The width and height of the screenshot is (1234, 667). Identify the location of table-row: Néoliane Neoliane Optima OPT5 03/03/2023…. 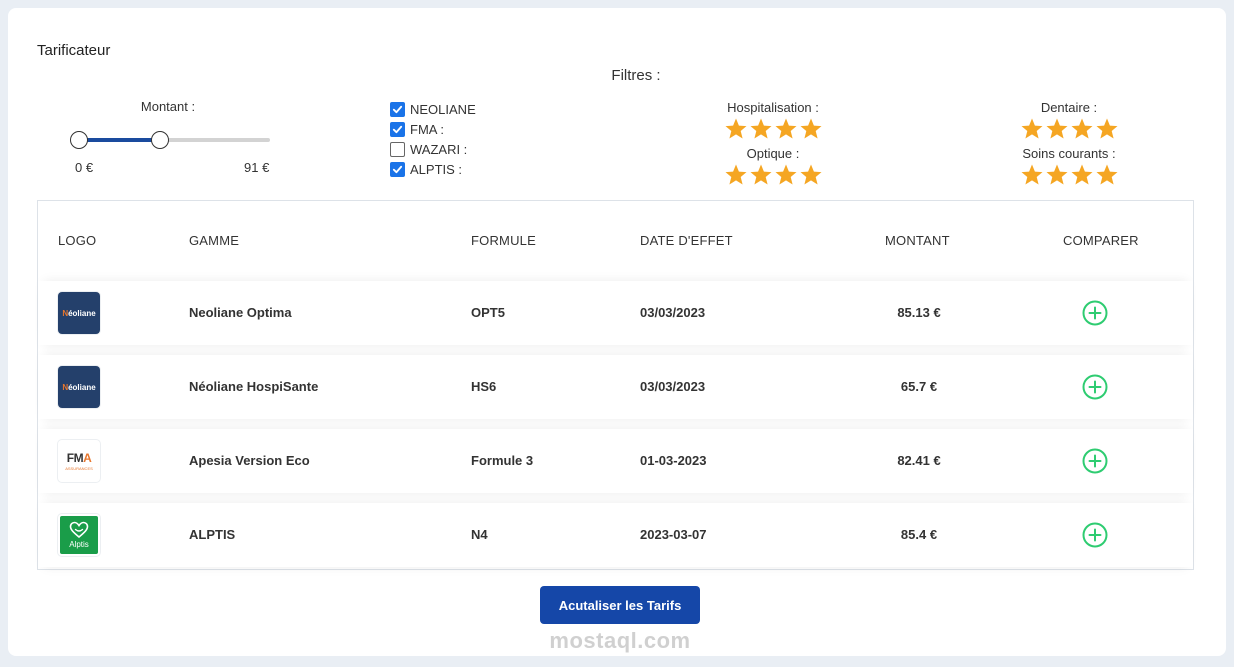
(615, 313).